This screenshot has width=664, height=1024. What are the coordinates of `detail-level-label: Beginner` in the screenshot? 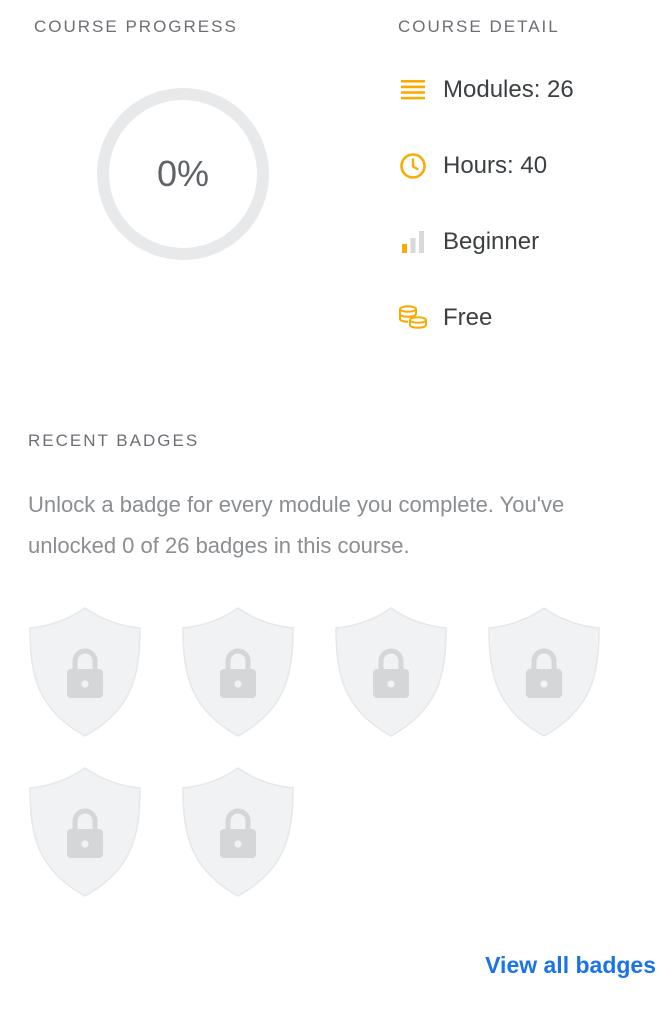 It's located at (491, 241).